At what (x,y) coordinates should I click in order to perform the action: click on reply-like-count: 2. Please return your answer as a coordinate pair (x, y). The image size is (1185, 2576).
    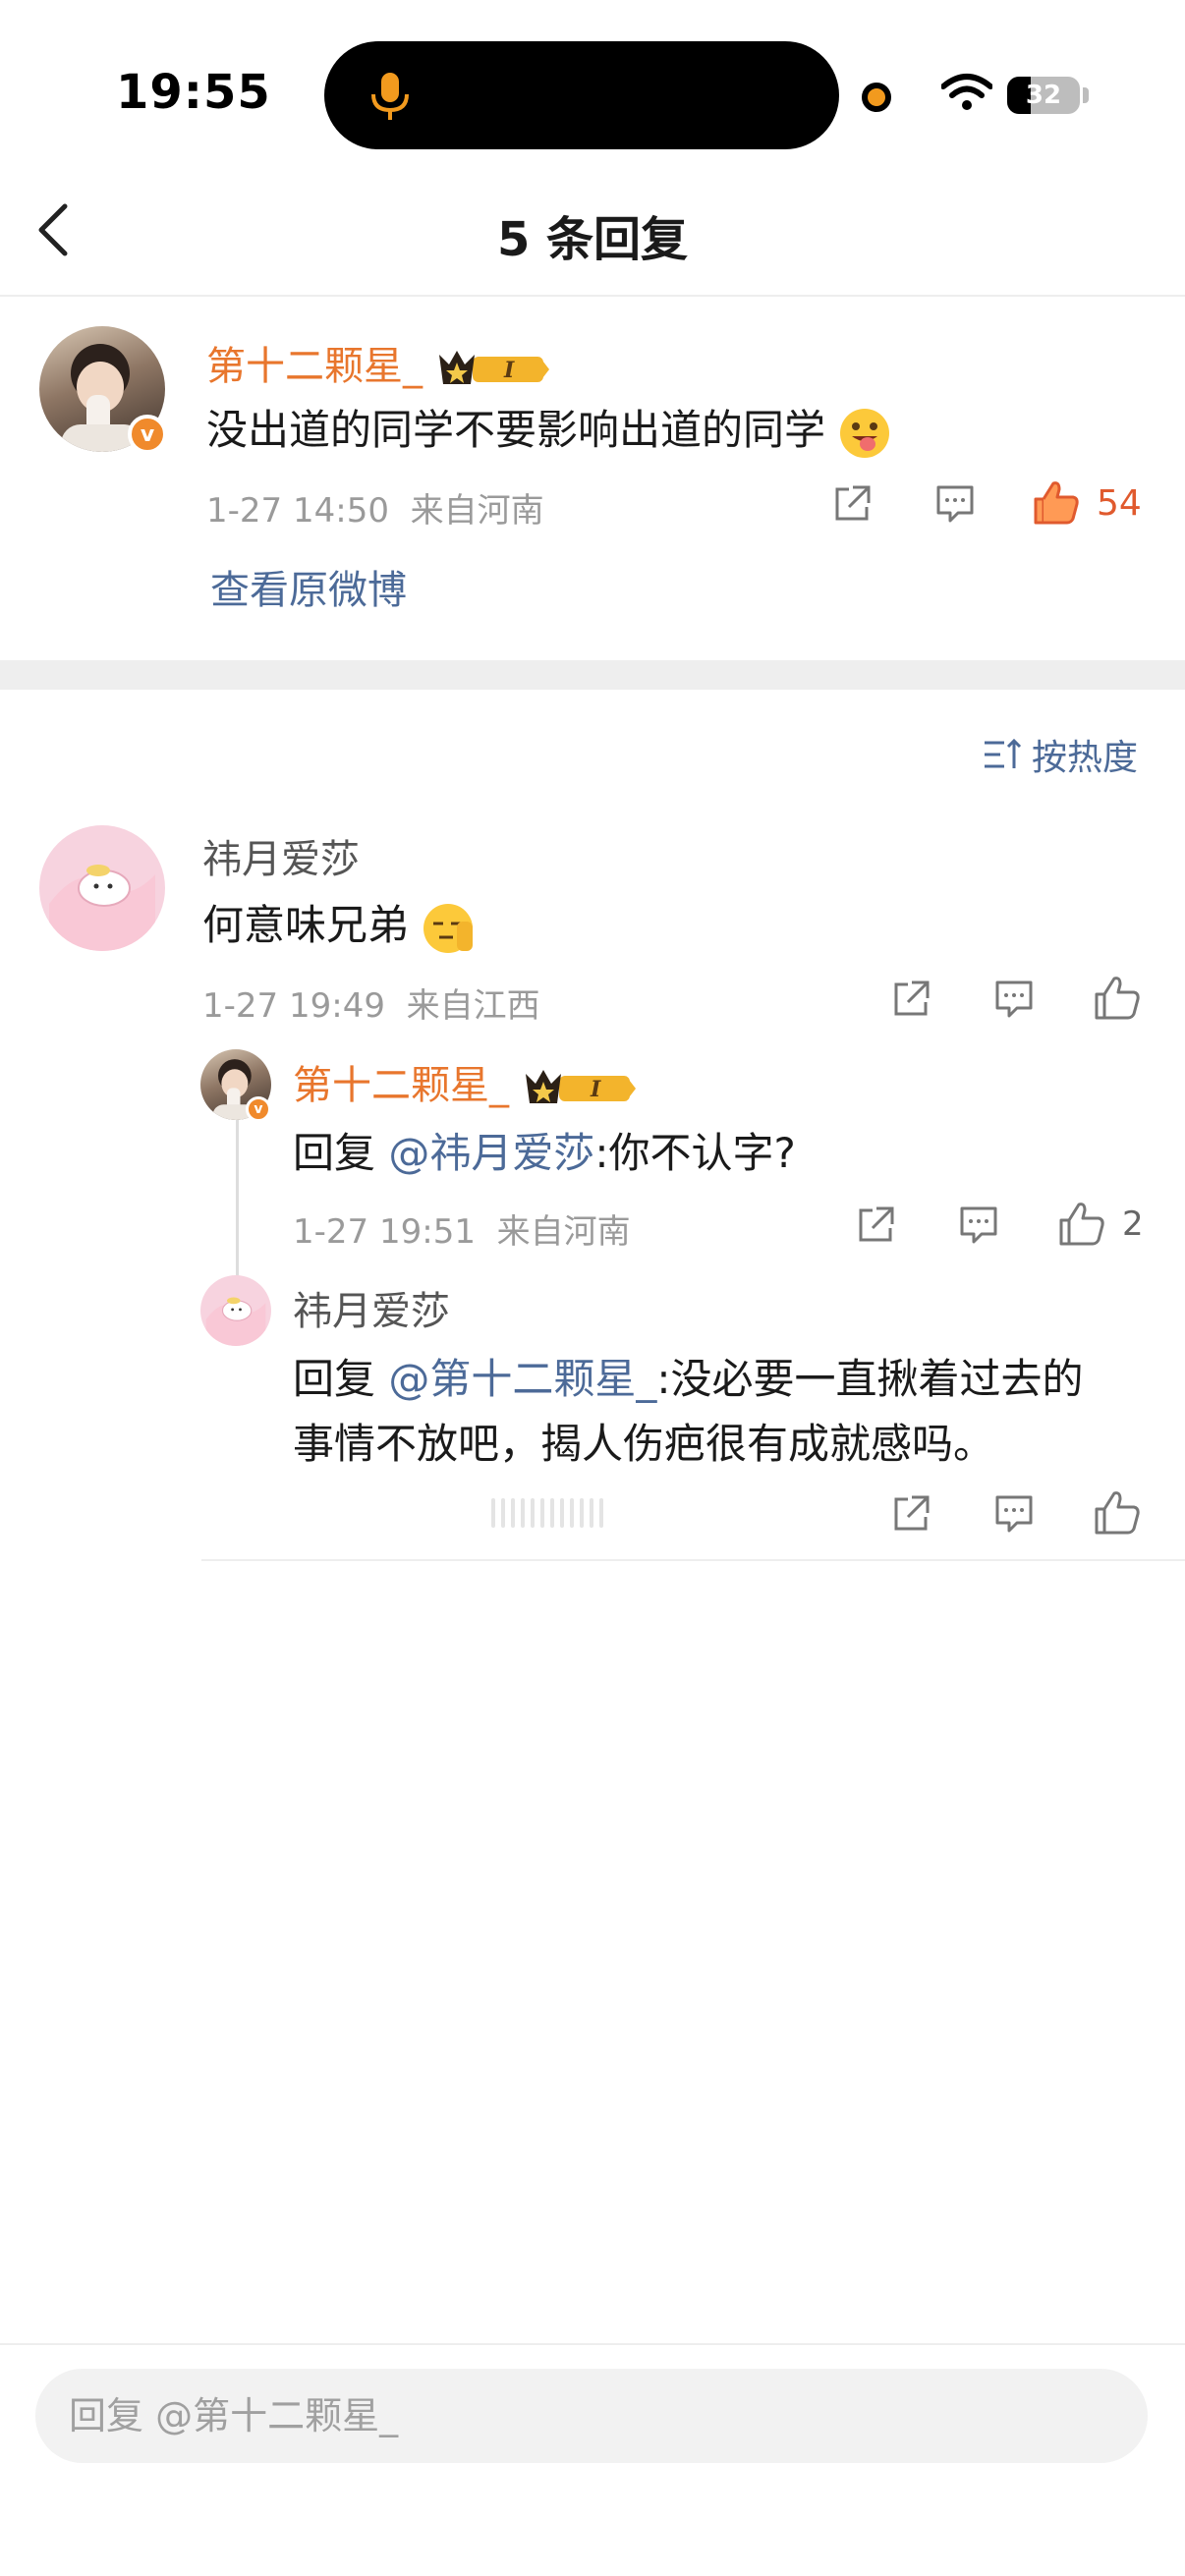
    Looking at the image, I should click on (1133, 1224).